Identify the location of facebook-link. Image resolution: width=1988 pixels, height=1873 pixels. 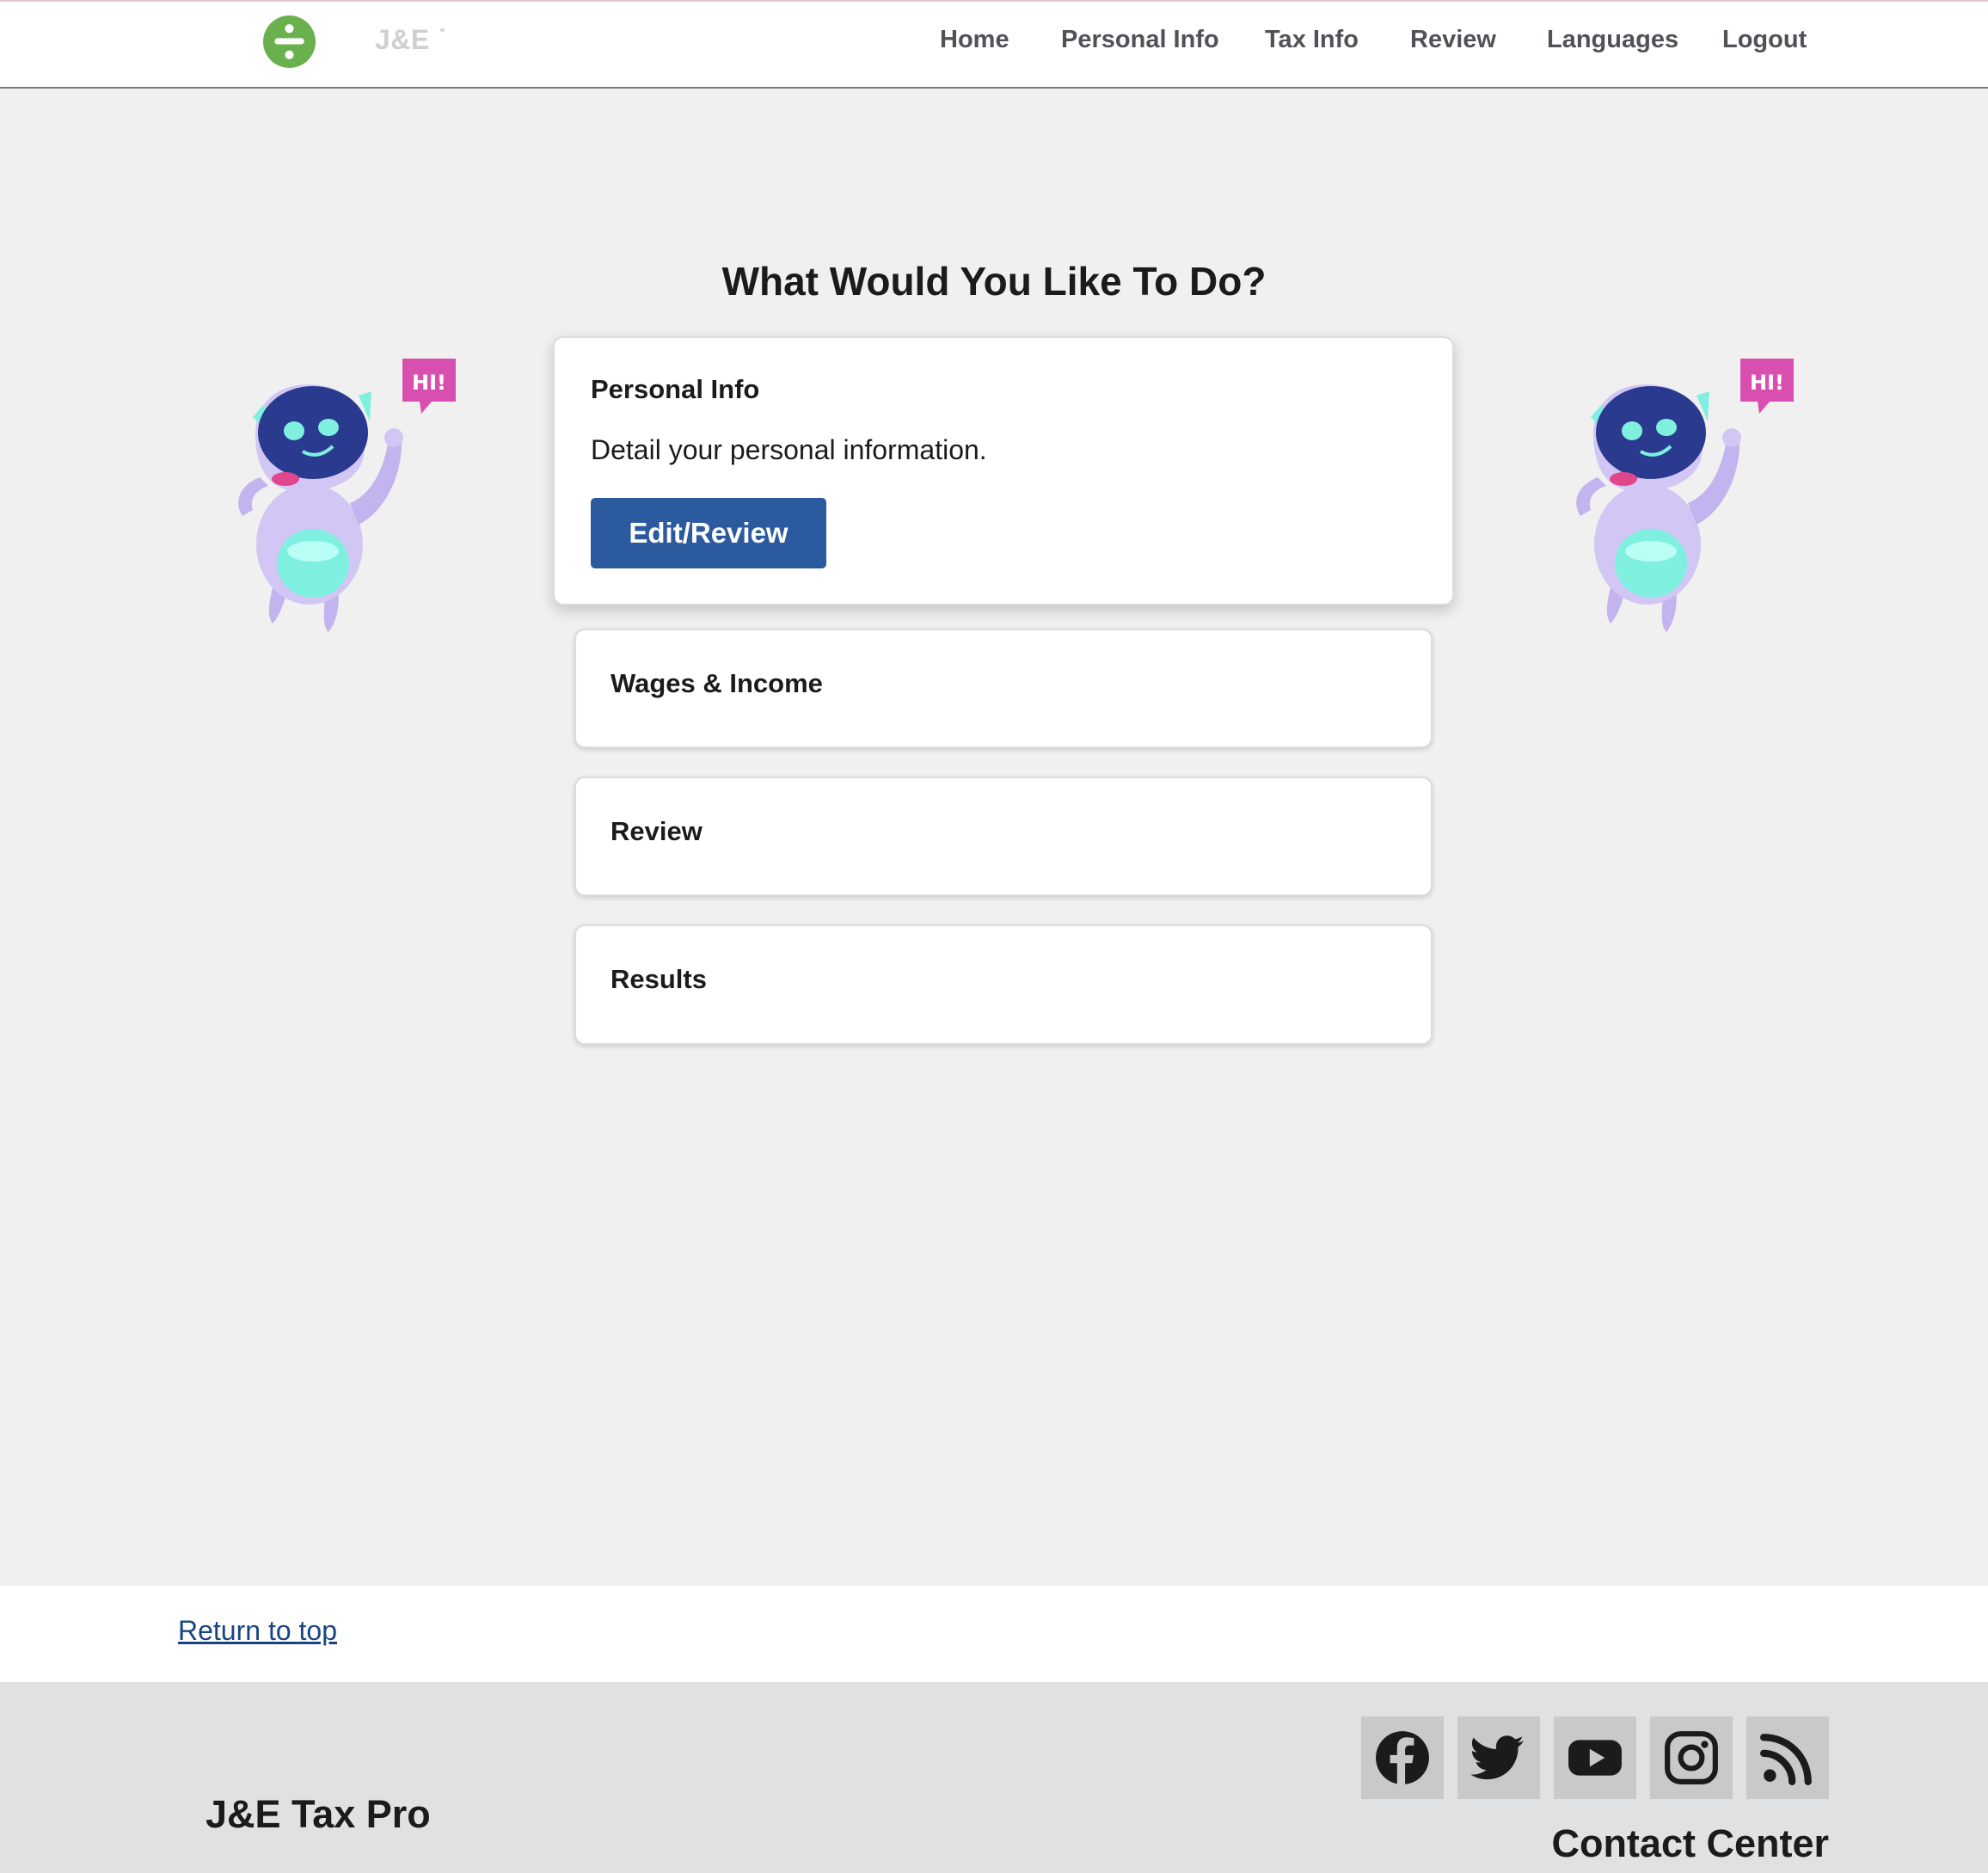
(1402, 1757).